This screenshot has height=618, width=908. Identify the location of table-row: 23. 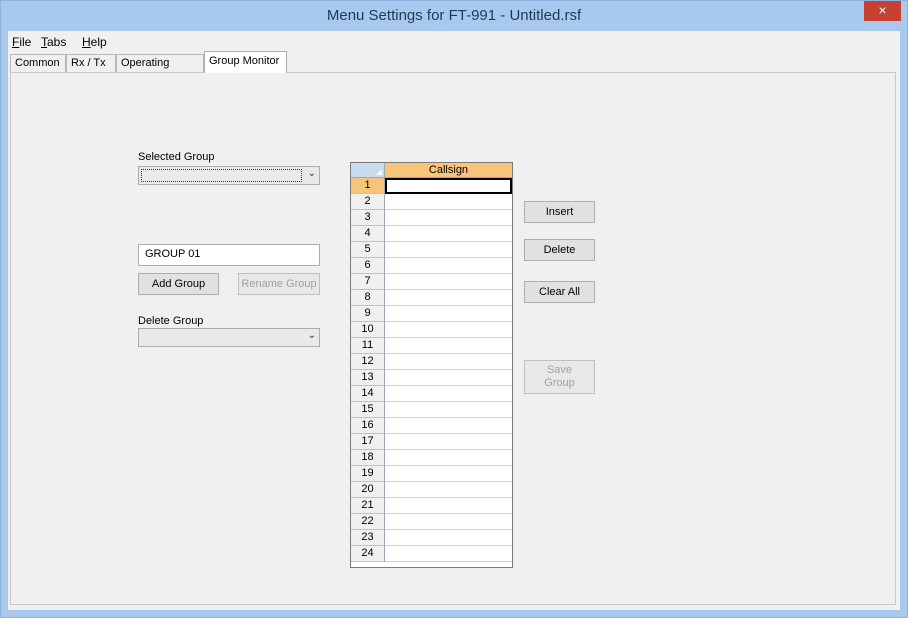
(431, 538).